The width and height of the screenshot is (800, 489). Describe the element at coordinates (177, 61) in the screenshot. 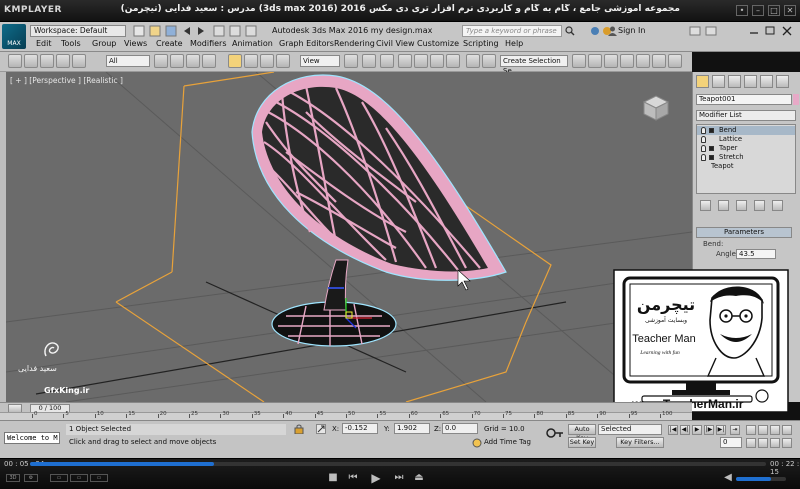

I see `select-by-name-icon` at that location.